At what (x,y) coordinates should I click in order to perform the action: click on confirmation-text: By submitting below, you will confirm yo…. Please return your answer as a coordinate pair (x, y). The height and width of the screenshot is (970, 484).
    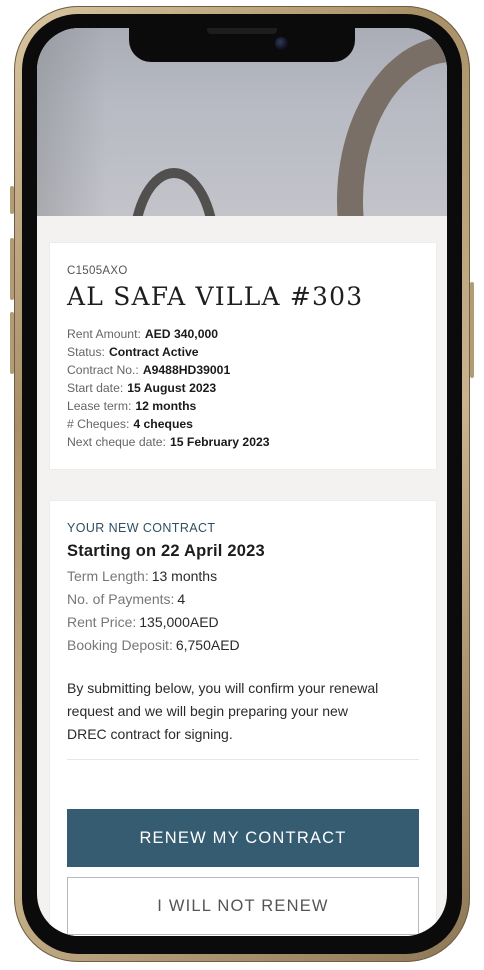
    Looking at the image, I should click on (223, 711).